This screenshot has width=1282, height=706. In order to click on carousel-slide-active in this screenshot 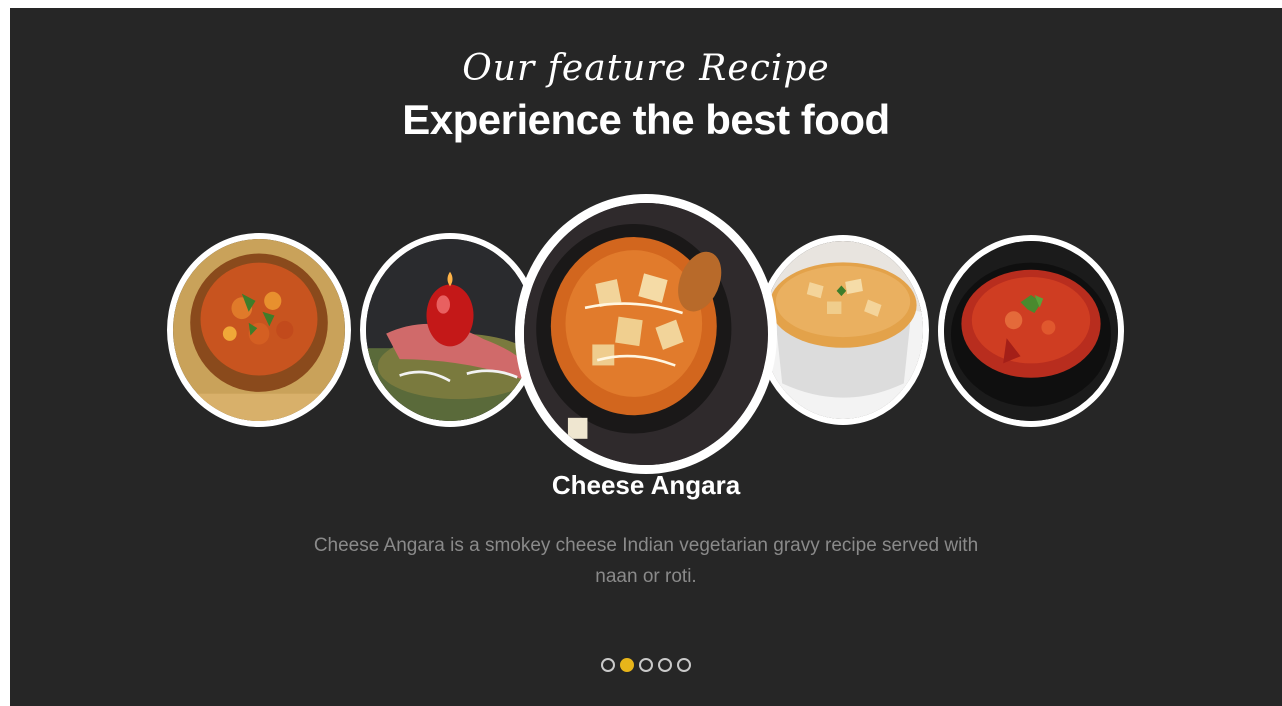, I will do `click(646, 334)`.